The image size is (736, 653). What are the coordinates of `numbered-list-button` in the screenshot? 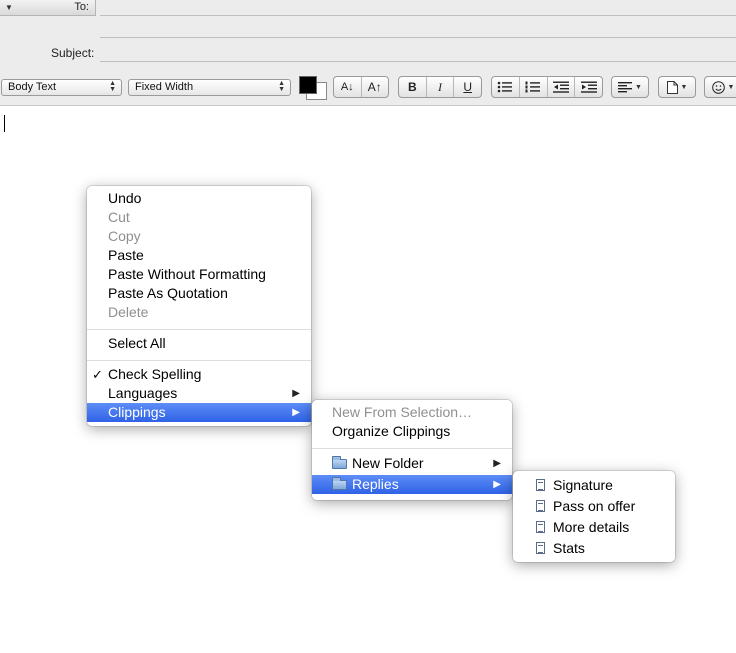 It's located at (534, 87).